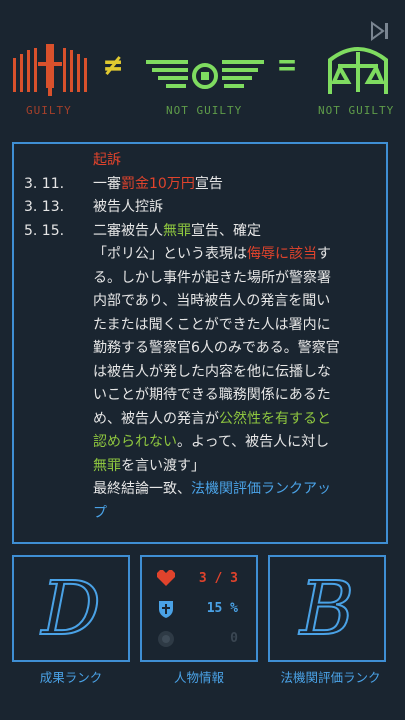 This screenshot has height=720, width=405. I want to click on judgment-segment: たまたは聞くことができた人は署内に, so click(212, 324).